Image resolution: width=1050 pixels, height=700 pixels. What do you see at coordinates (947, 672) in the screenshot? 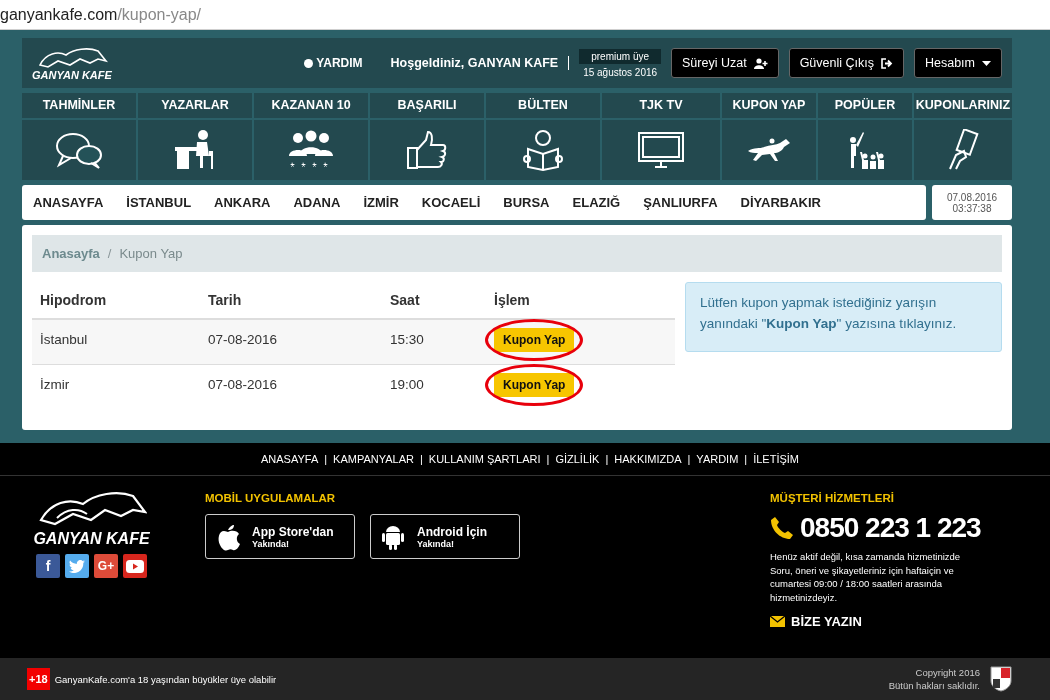
I see `copyright-text: Copyright 2016` at bounding box center [947, 672].